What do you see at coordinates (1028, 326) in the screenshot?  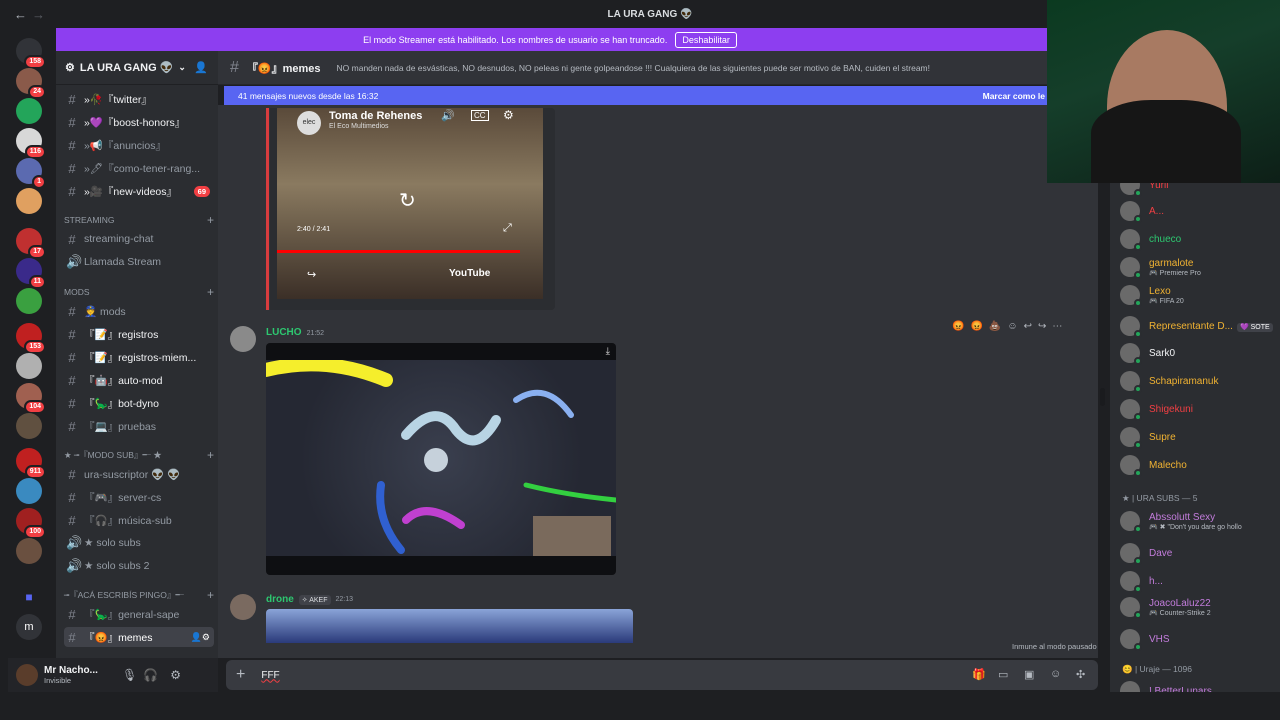 I see `reply-icon: ↩` at bounding box center [1028, 326].